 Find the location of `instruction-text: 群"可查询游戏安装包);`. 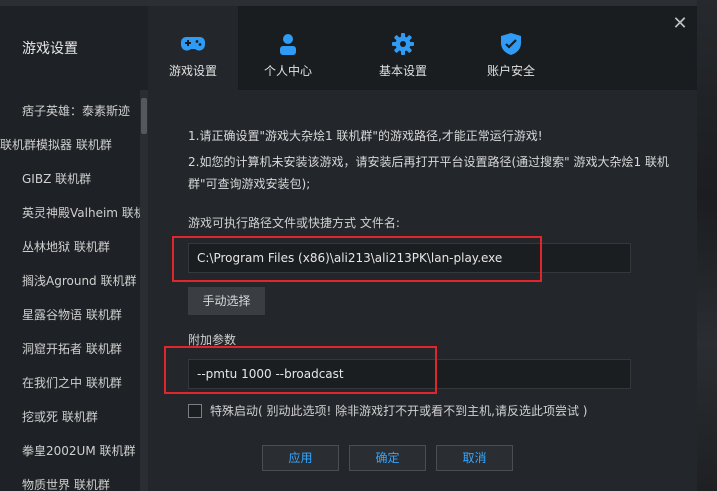

instruction-text: 群"可查询游戏安装包); is located at coordinates (249, 184).